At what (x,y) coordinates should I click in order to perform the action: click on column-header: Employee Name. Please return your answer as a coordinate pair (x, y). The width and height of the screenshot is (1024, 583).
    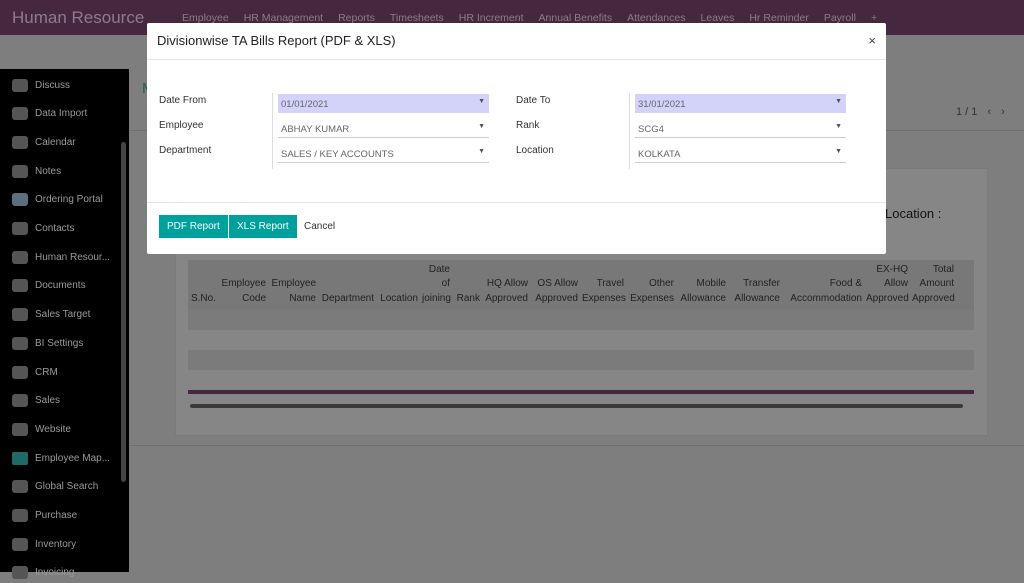
    Looking at the image, I should click on (293, 291).